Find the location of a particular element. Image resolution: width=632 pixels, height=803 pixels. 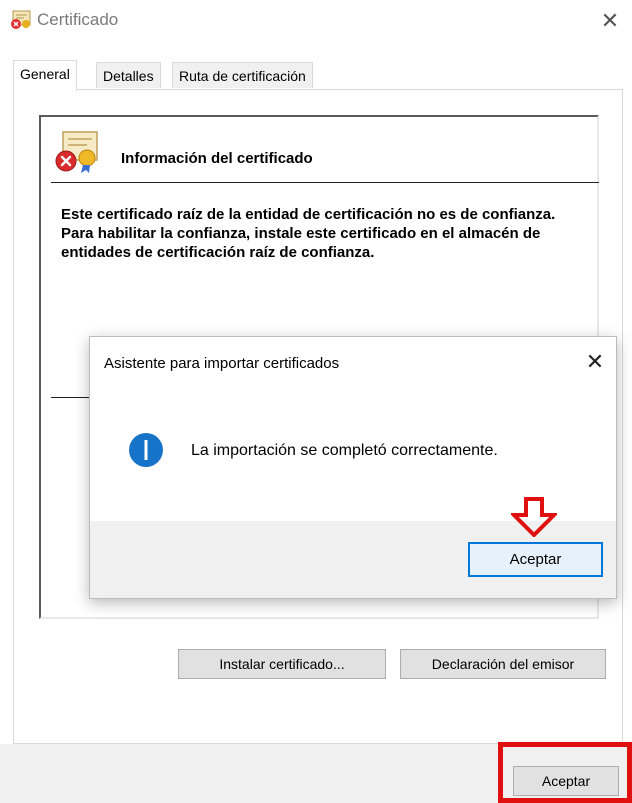

certificate-app-icon is located at coordinates (21, 19).